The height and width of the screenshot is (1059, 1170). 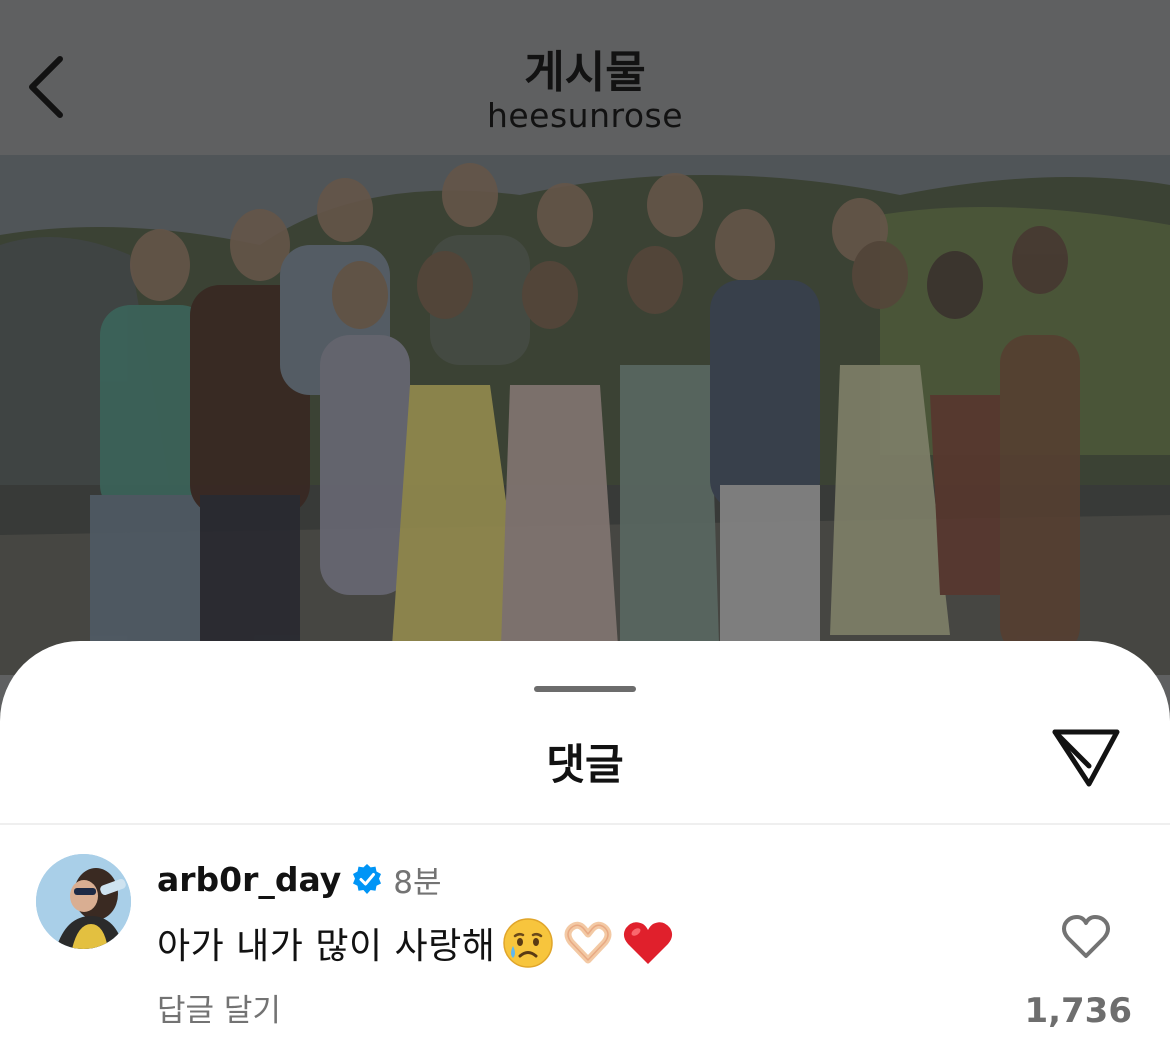 What do you see at coordinates (1078, 1011) in the screenshot?
I see `like-count: 1,736` at bounding box center [1078, 1011].